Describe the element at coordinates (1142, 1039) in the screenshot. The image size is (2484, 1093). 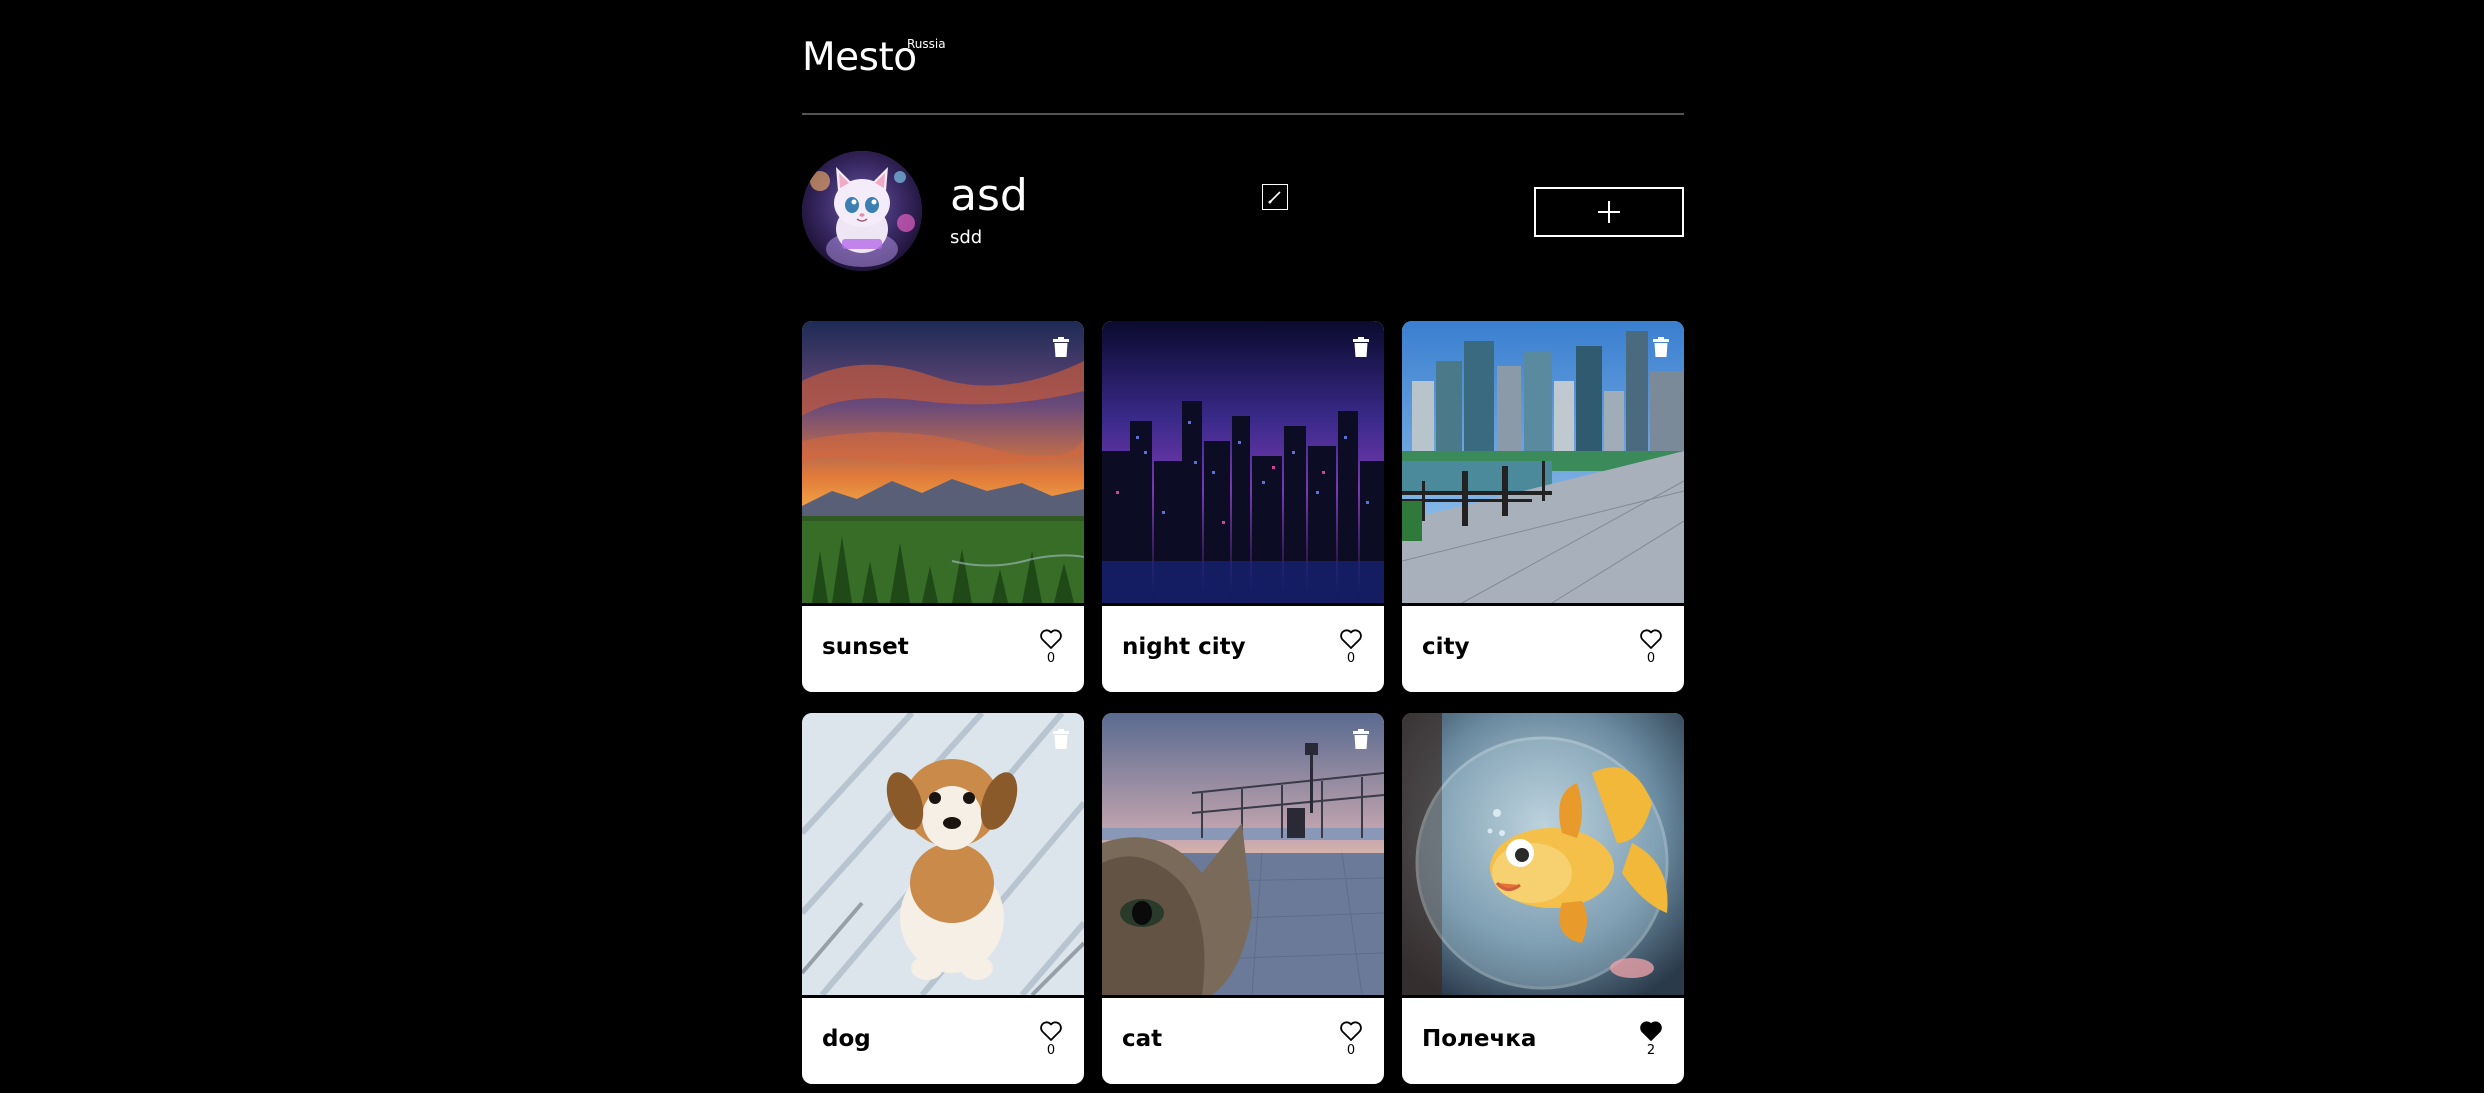
I see `card-title: cat` at that location.